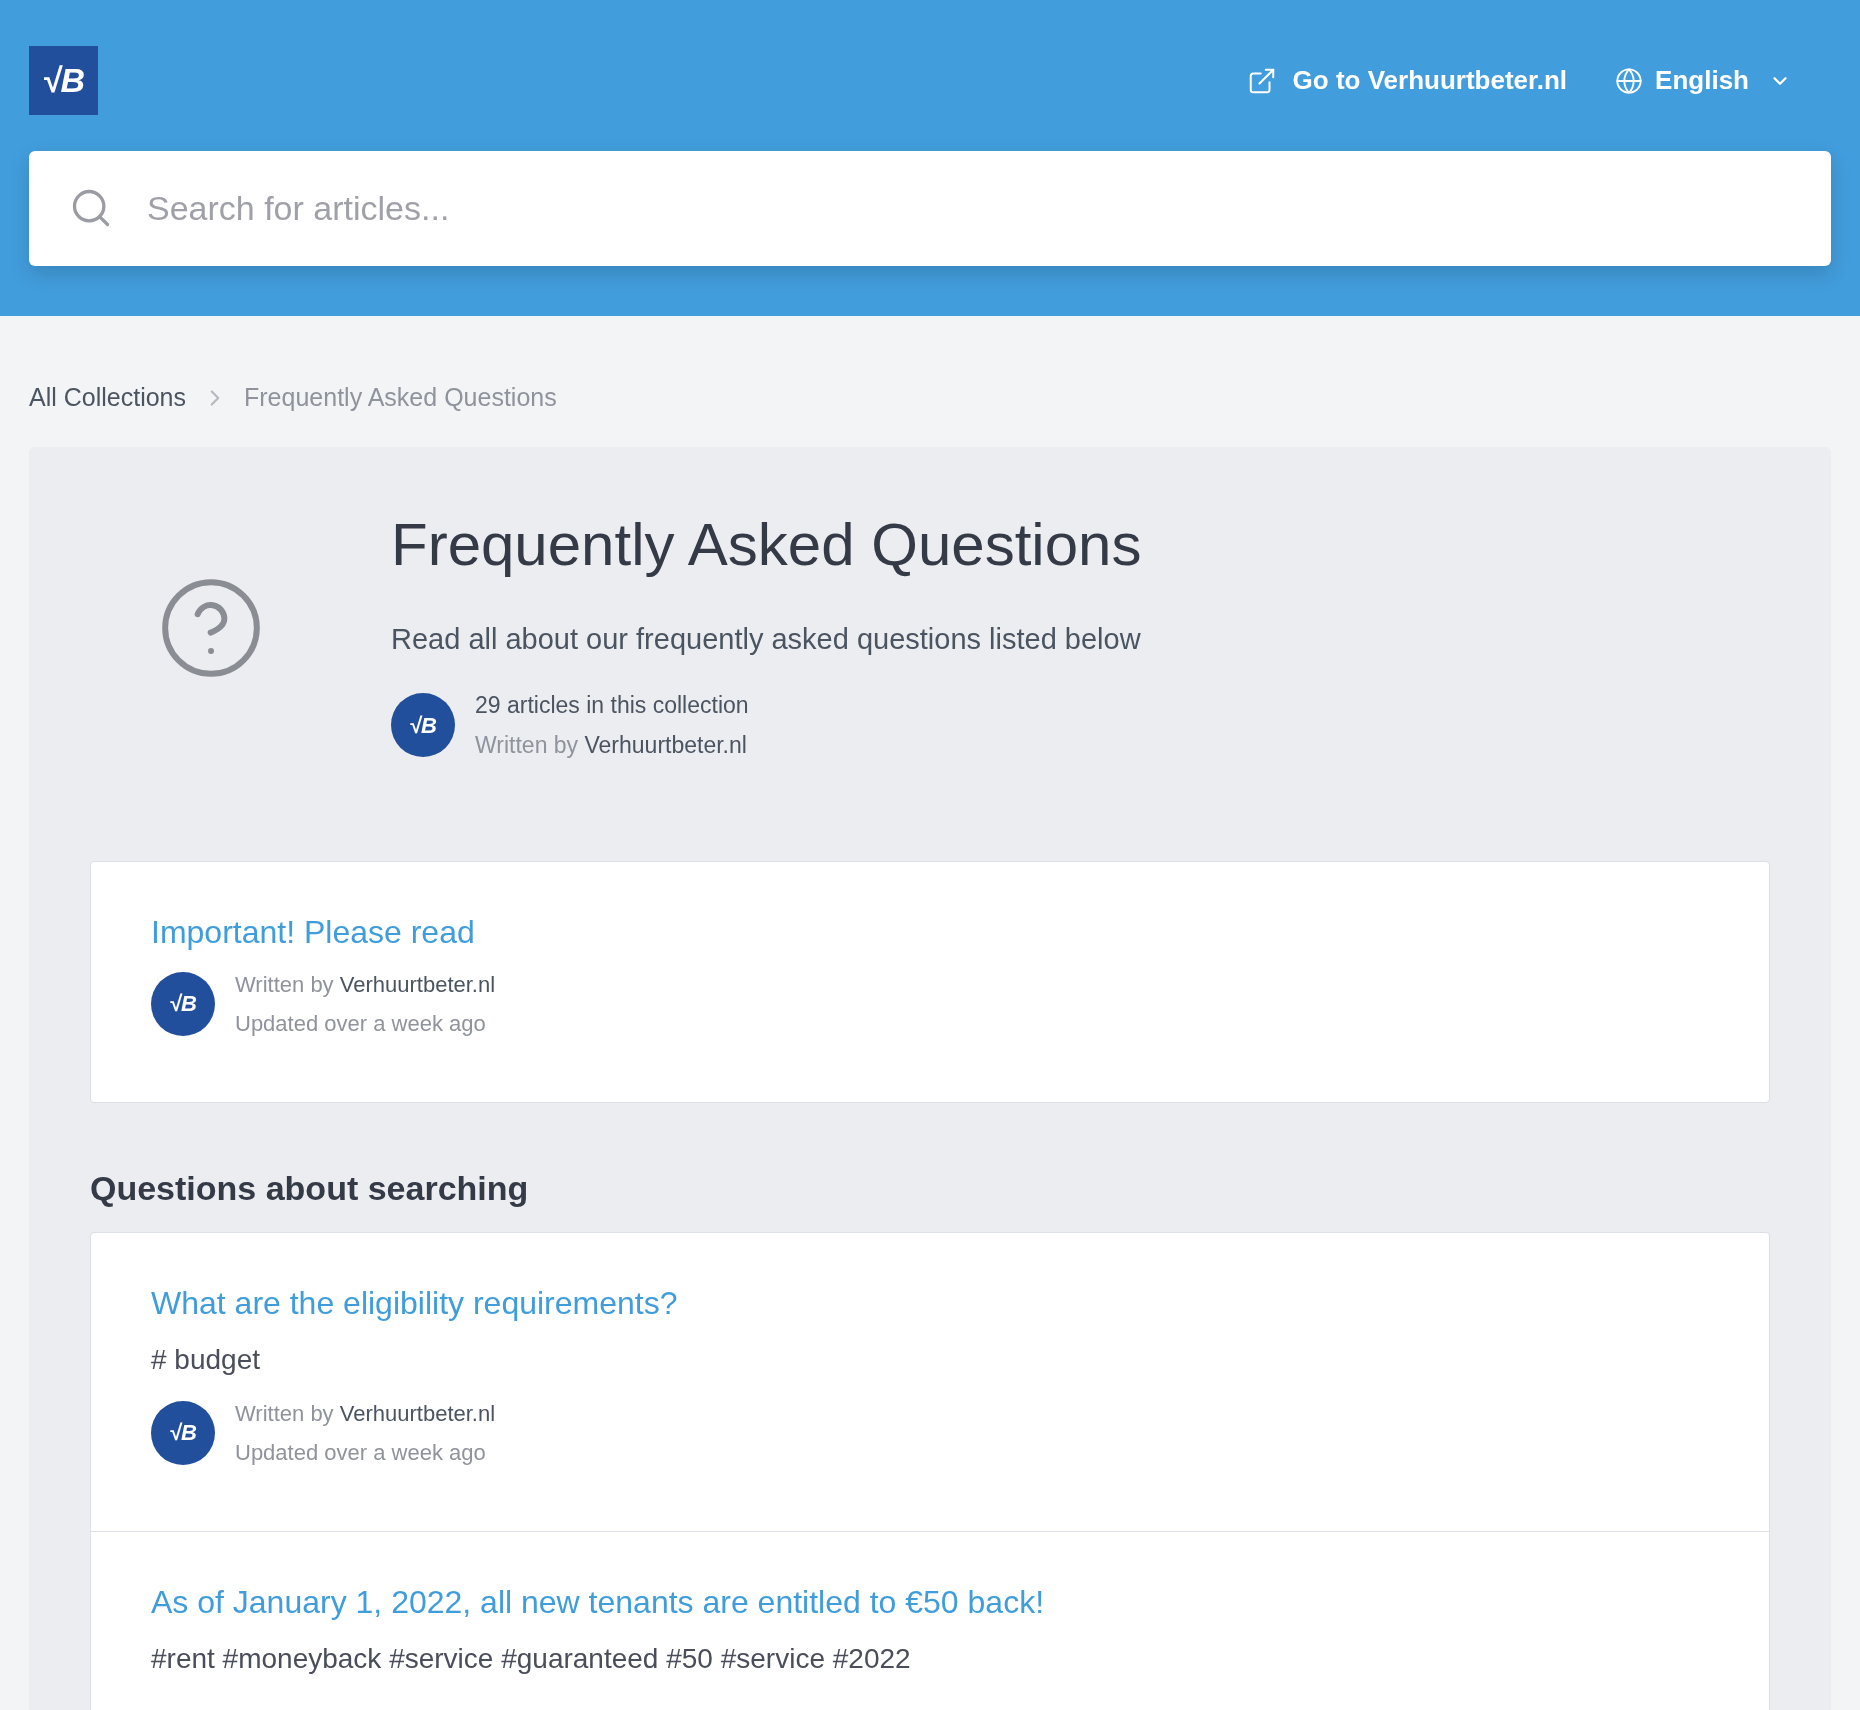 Image resolution: width=1860 pixels, height=1710 pixels. What do you see at coordinates (63, 80) in the screenshot?
I see `logo: √B` at bounding box center [63, 80].